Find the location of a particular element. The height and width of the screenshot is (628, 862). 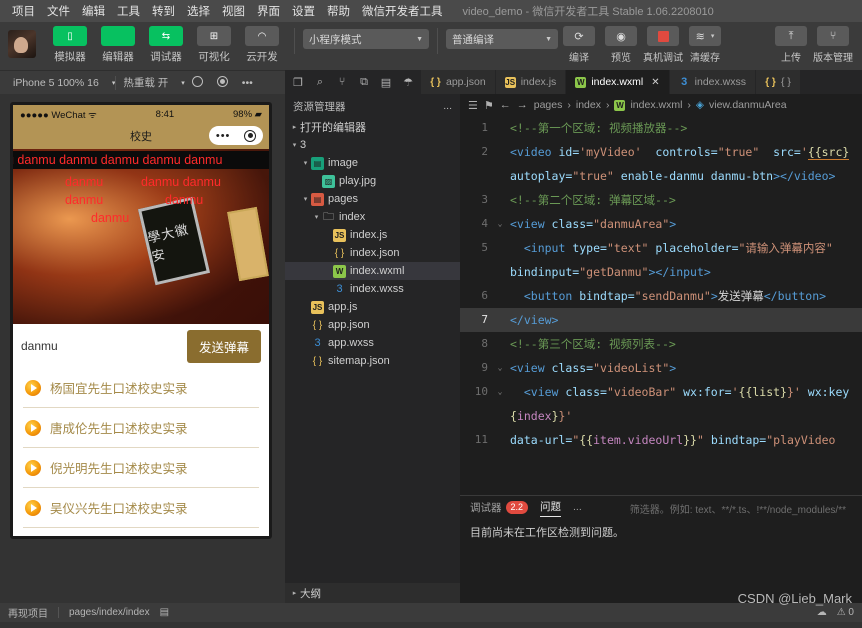

breadcrumb-part-2: index.wxml is located at coordinates (656, 105).